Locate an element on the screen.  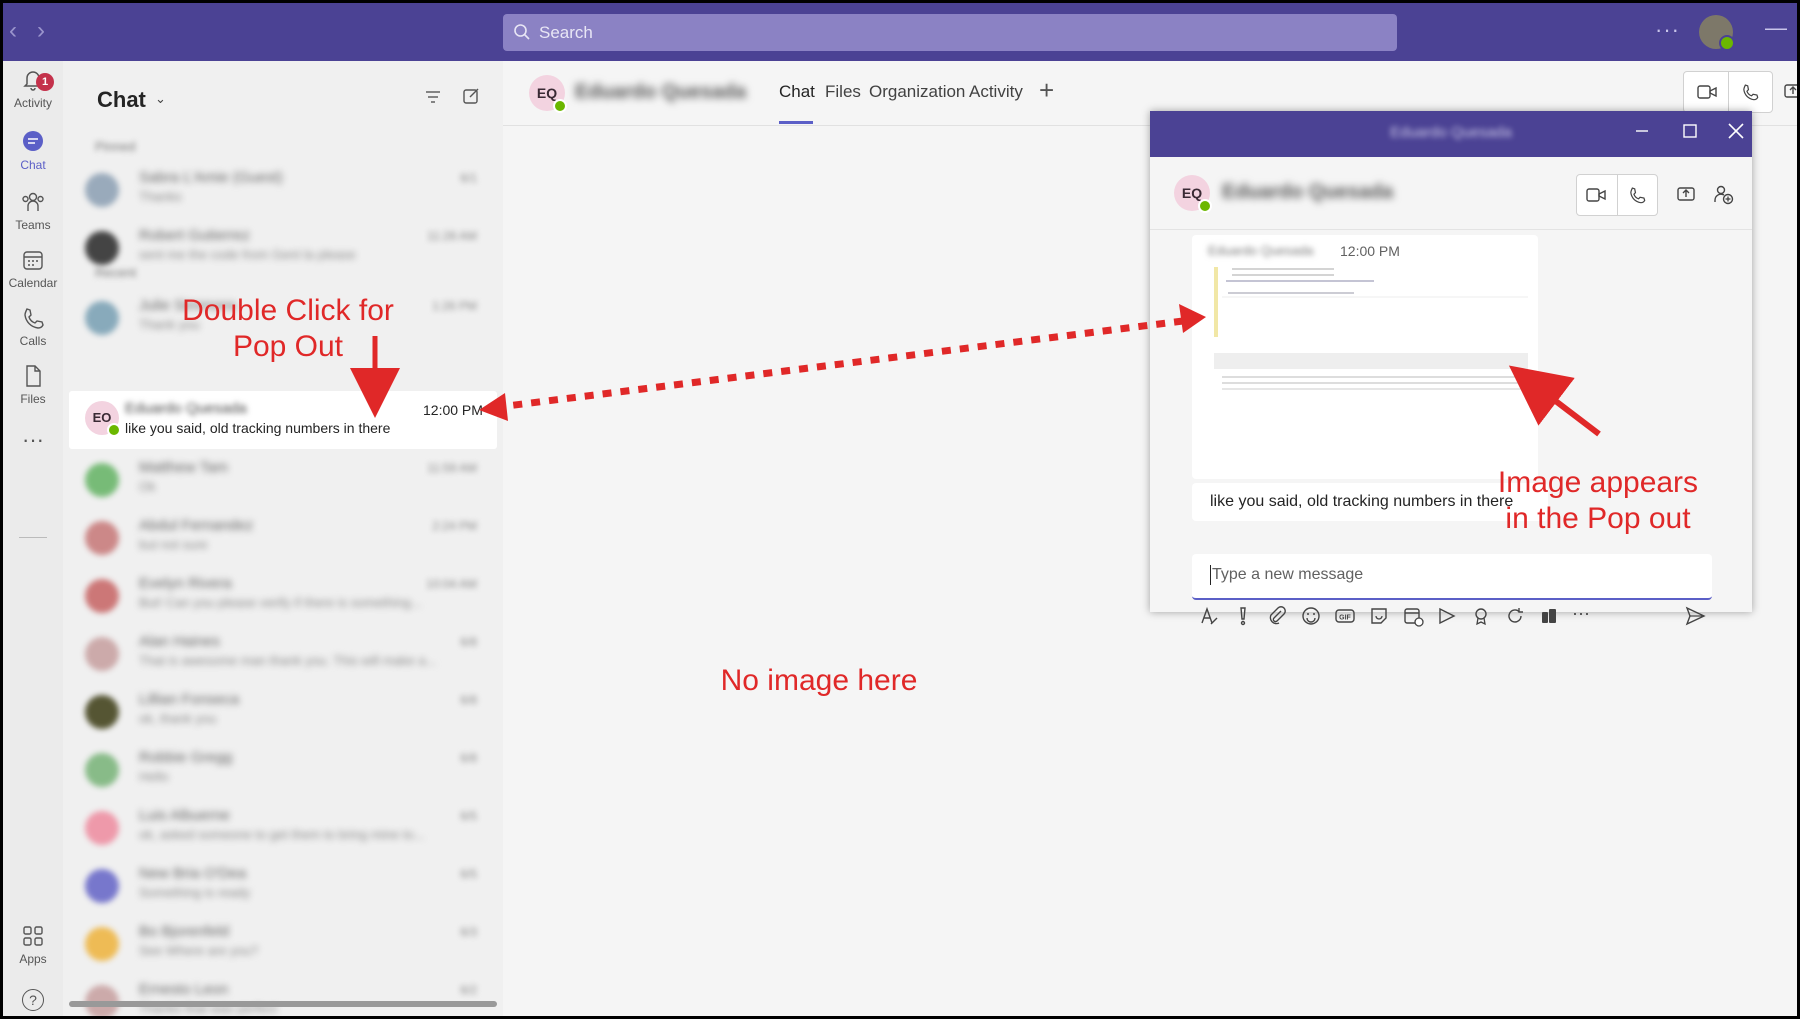
arrow-head-left is located at coordinates (493, 407).